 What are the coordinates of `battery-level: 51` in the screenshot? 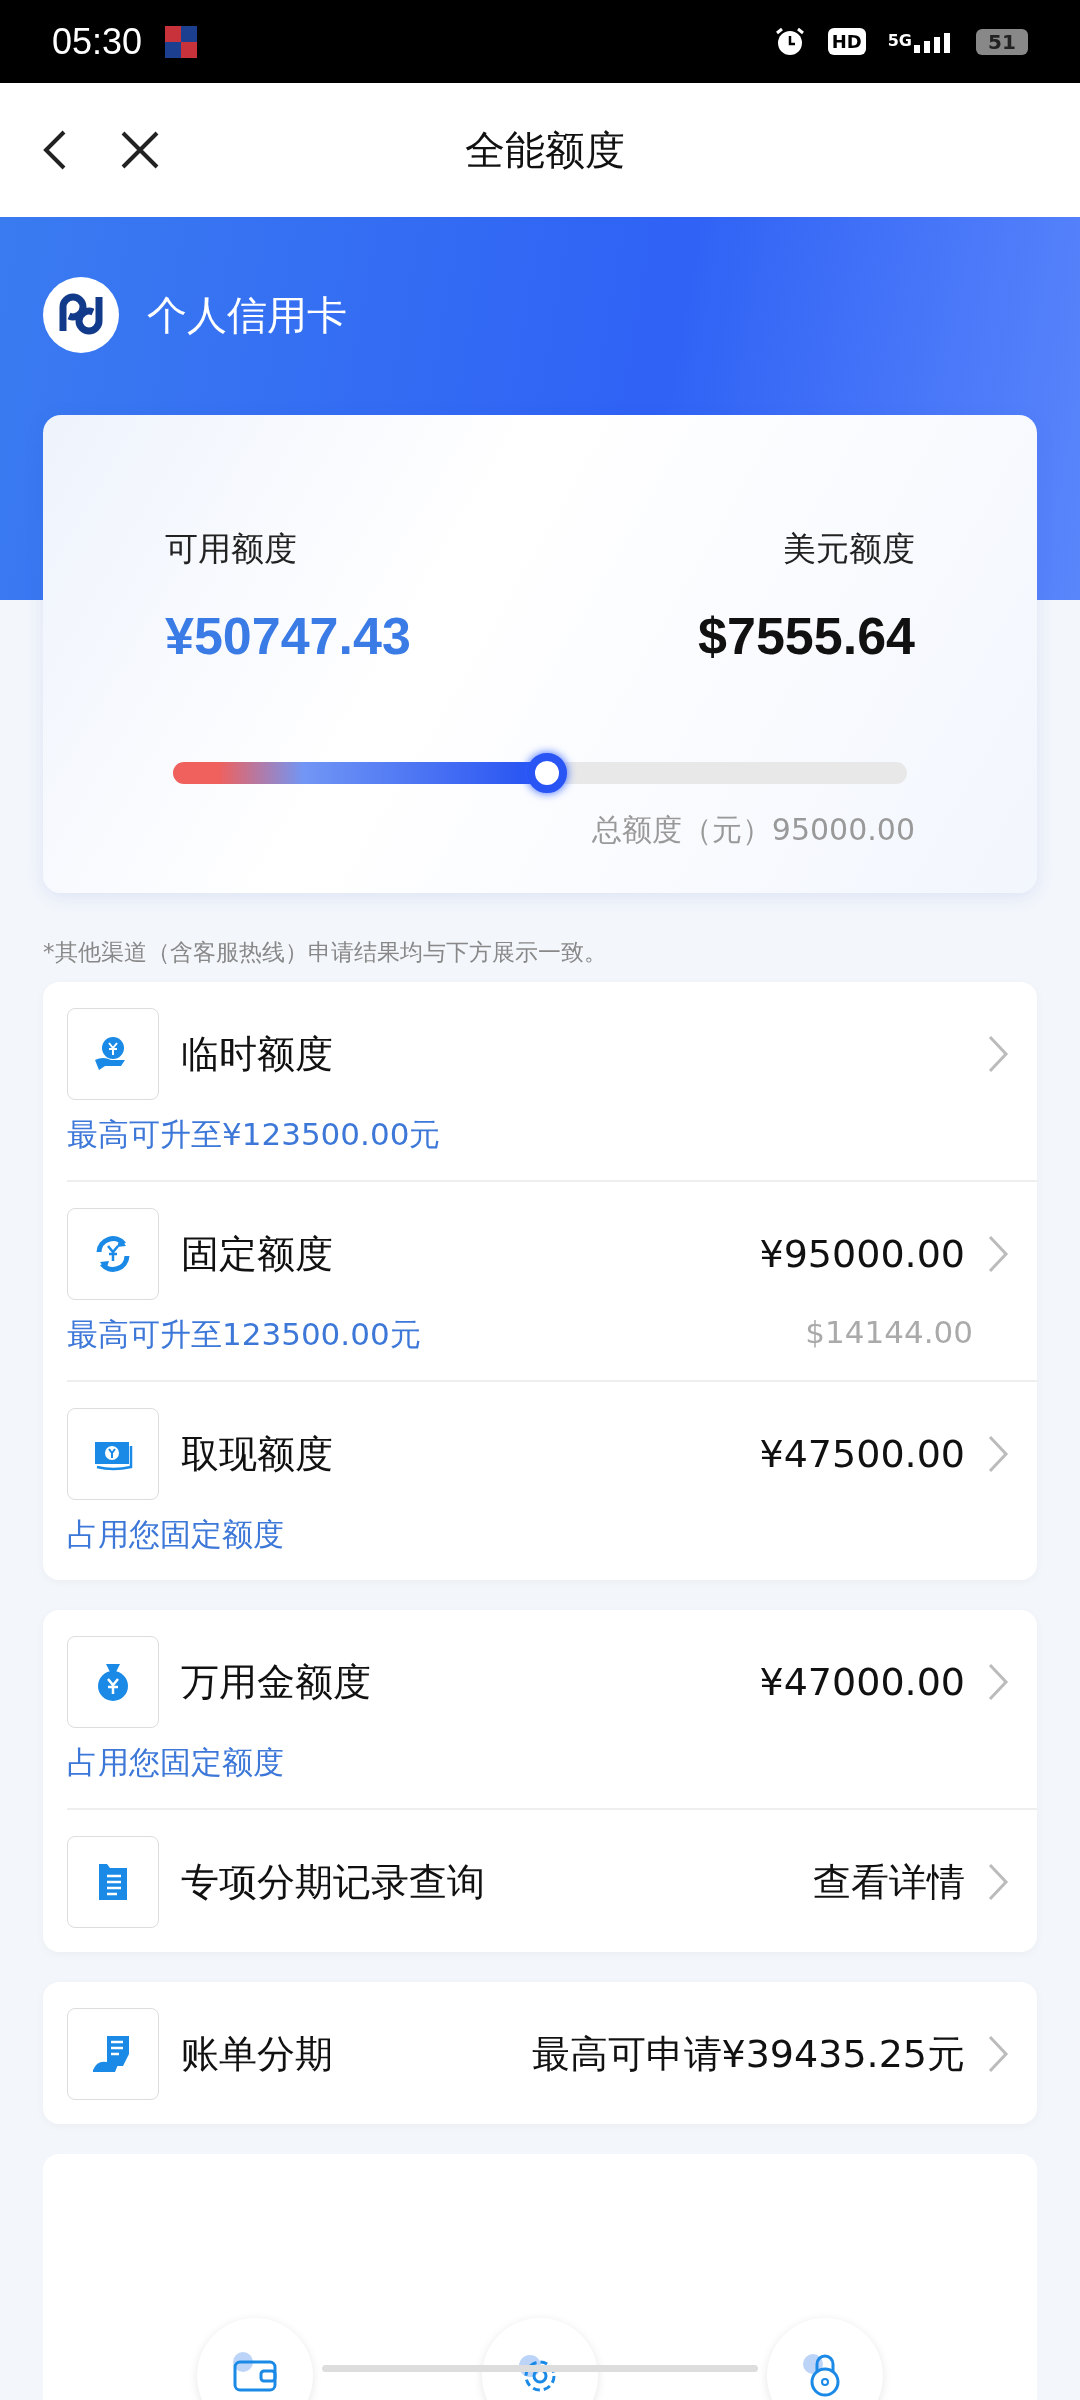 It's located at (1002, 41).